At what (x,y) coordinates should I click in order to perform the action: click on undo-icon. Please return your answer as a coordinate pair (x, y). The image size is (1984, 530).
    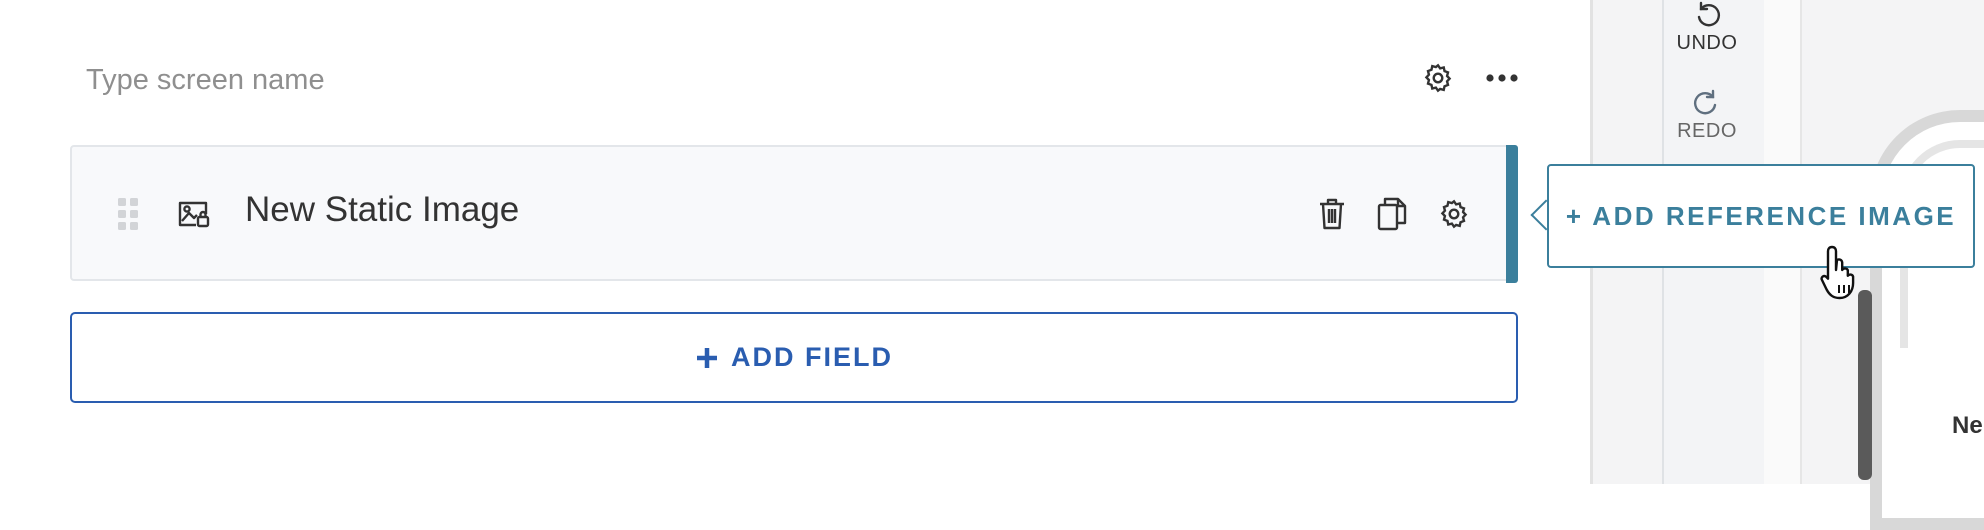
    Looking at the image, I should click on (1708, 14).